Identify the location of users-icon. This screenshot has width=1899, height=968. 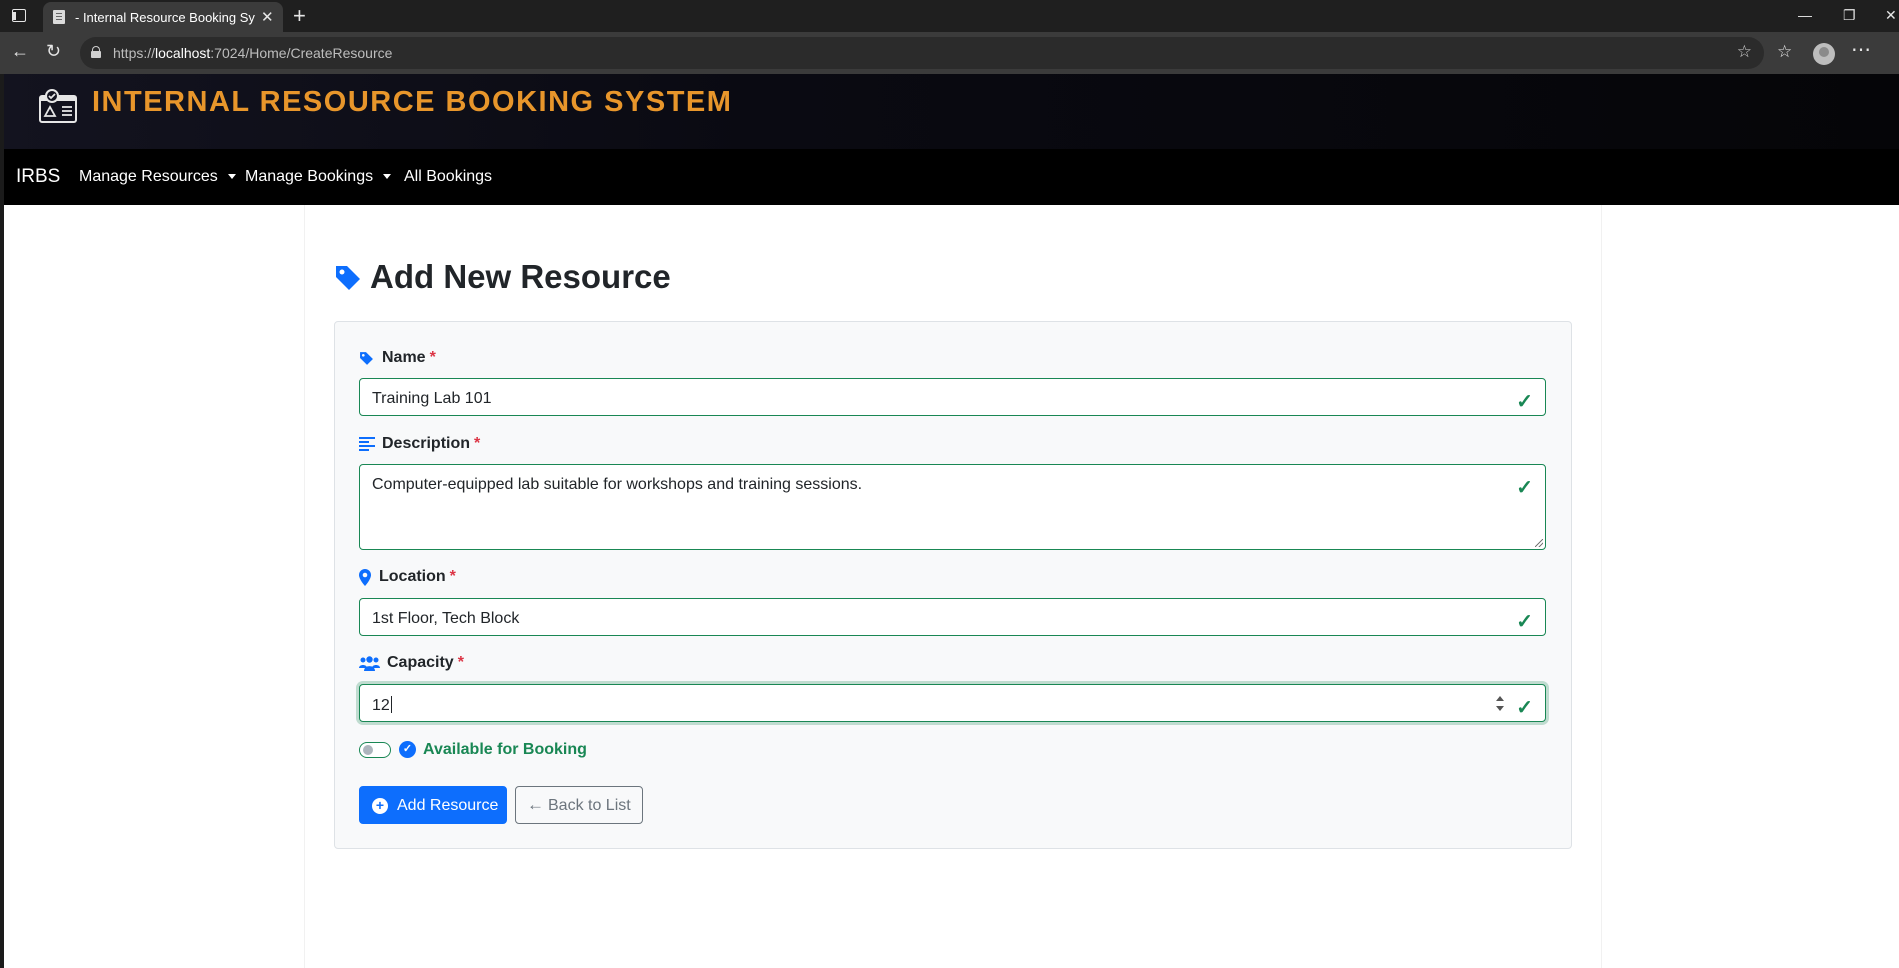
(369, 663).